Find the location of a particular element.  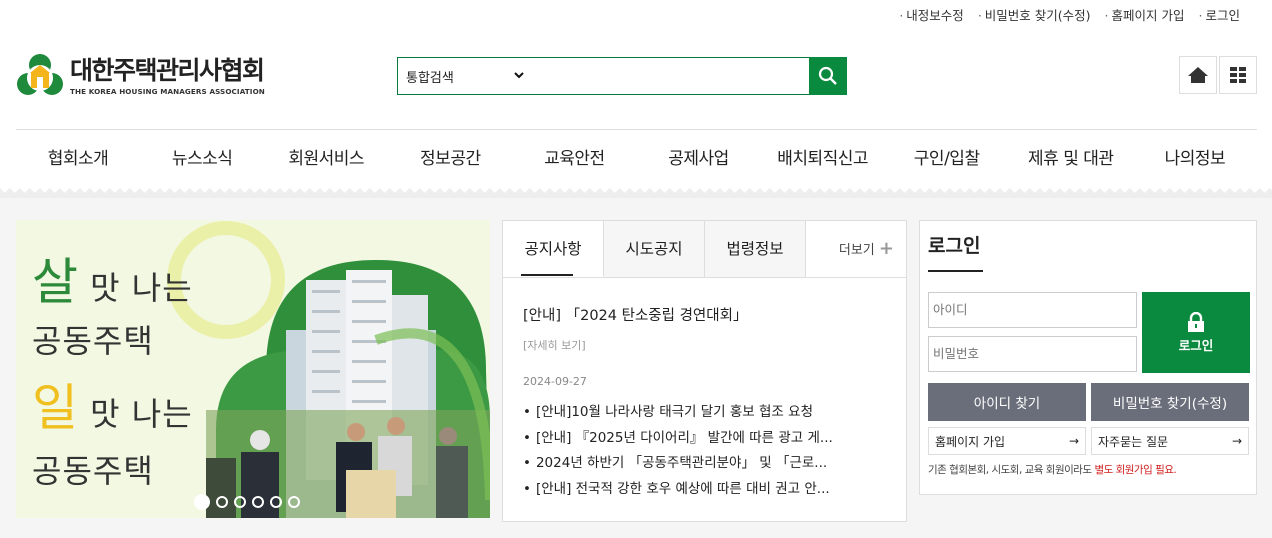

notice-detail-link: [자세히 보기] is located at coordinates (704, 339).